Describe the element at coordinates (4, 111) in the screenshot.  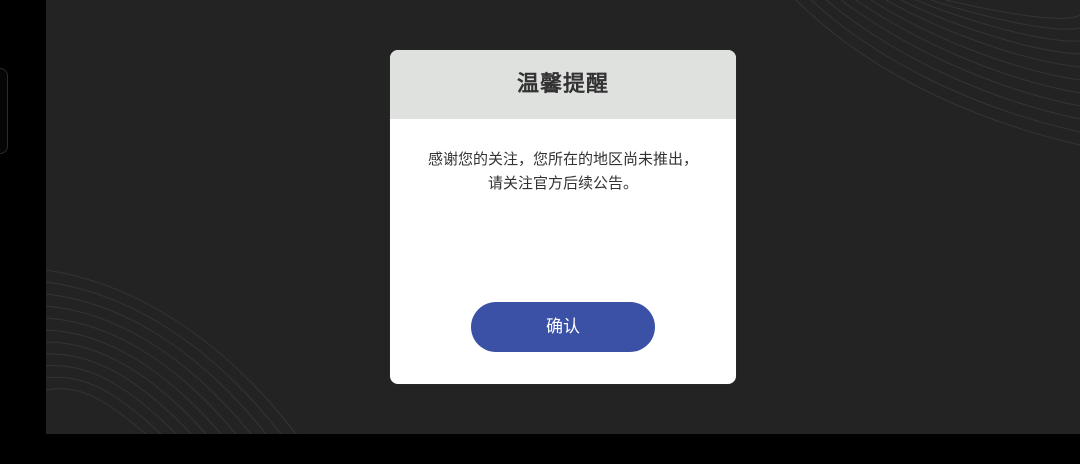
I see `side-tab-handle` at that location.